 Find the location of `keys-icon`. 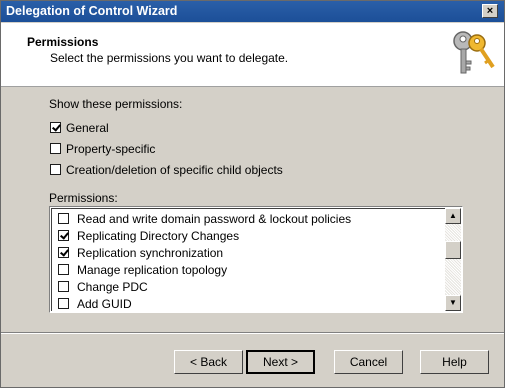

keys-icon is located at coordinates (474, 52).